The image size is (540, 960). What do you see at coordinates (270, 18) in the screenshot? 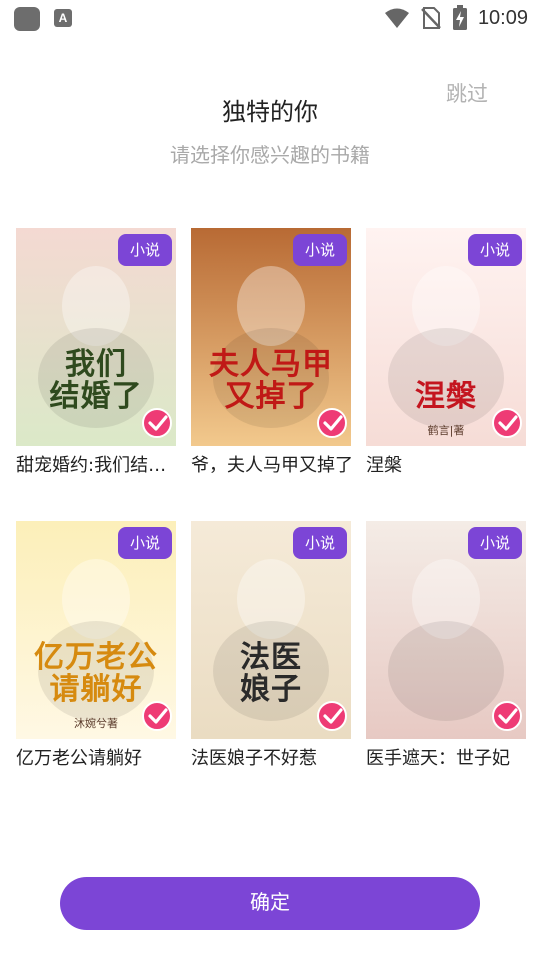
I see `status-bar: A 10:09` at bounding box center [270, 18].